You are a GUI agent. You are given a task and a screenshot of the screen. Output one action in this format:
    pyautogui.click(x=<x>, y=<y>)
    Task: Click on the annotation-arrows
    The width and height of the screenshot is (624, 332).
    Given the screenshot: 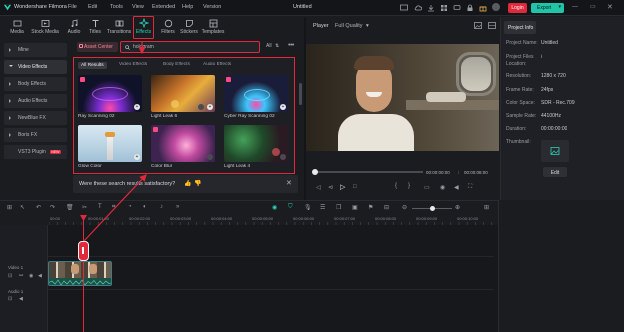 What is the action you would take?
    pyautogui.click(x=115, y=141)
    